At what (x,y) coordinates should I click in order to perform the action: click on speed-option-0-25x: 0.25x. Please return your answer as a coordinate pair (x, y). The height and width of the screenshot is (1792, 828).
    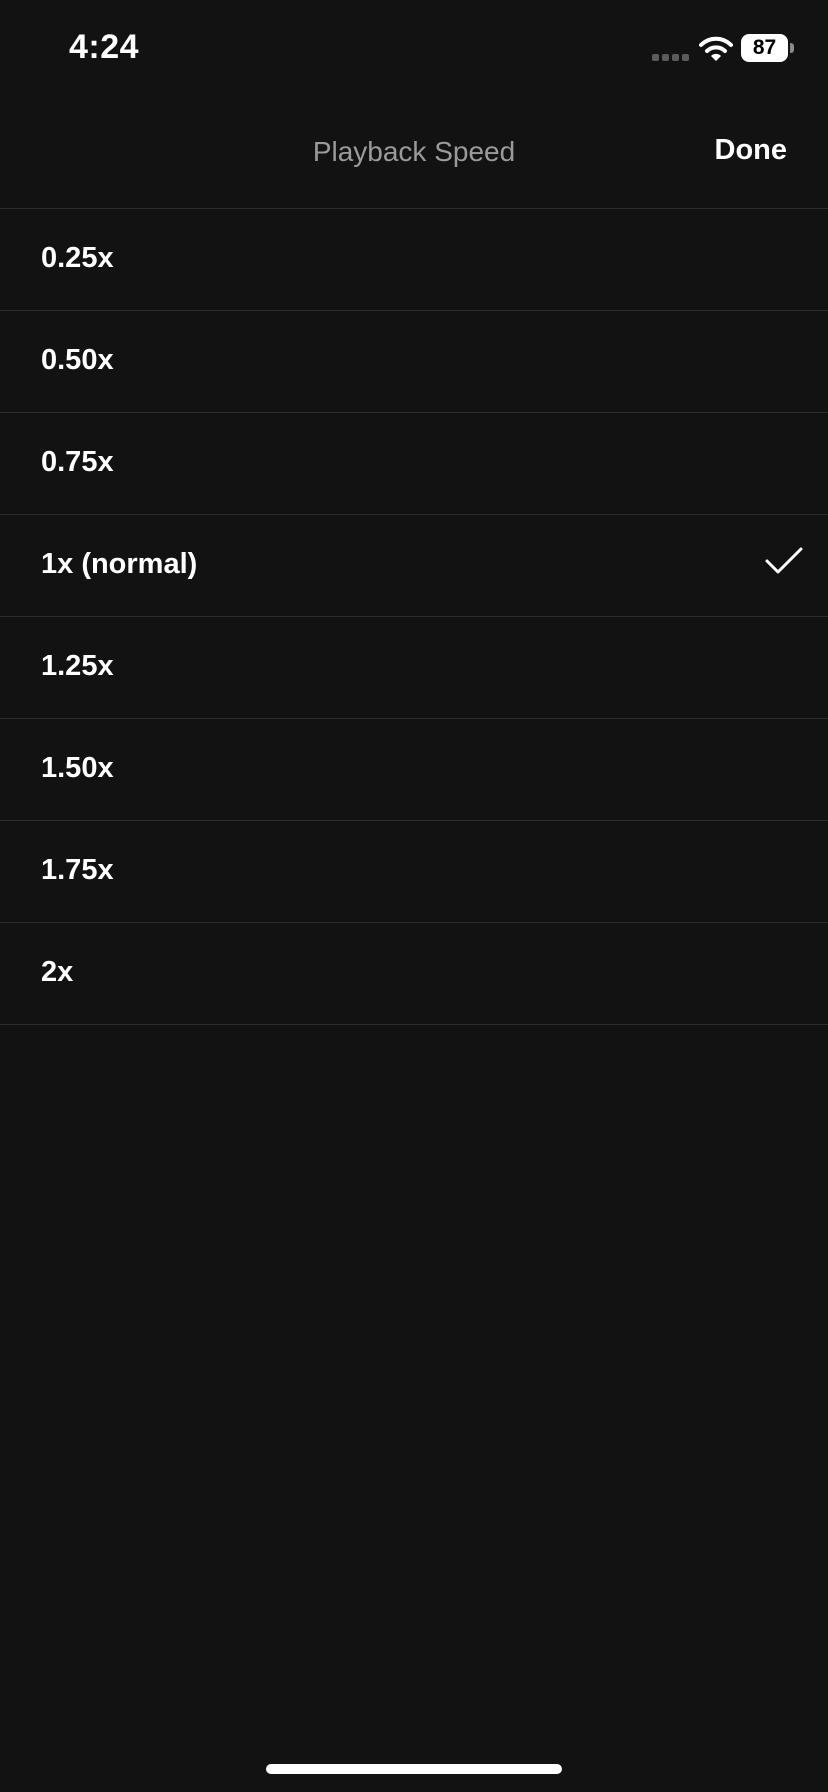
    Looking at the image, I should click on (414, 260).